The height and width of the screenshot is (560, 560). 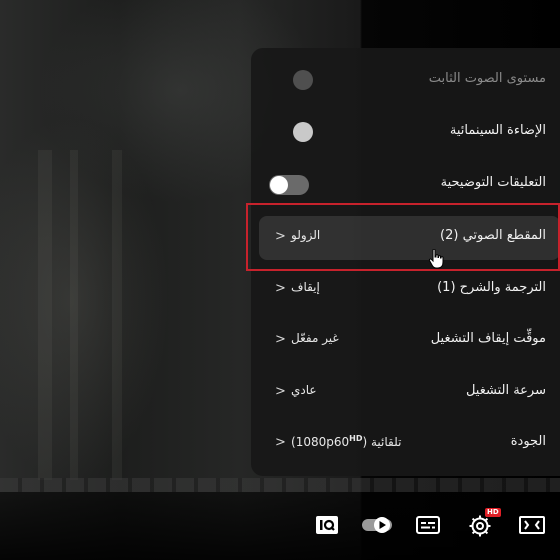 I want to click on ambient-mode-item: الإضاءة السينمائية, so click(x=409, y=133).